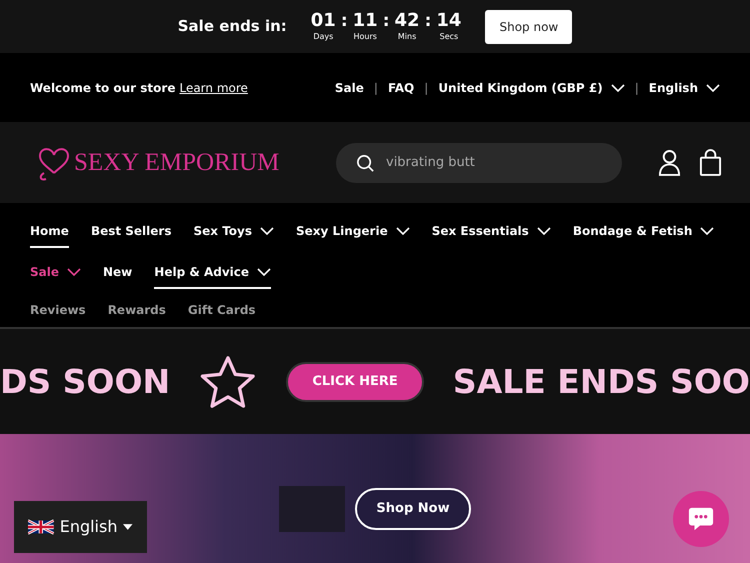 This screenshot has height=563, width=750. I want to click on sale-countdown-title: Sale ends in:, so click(232, 27).